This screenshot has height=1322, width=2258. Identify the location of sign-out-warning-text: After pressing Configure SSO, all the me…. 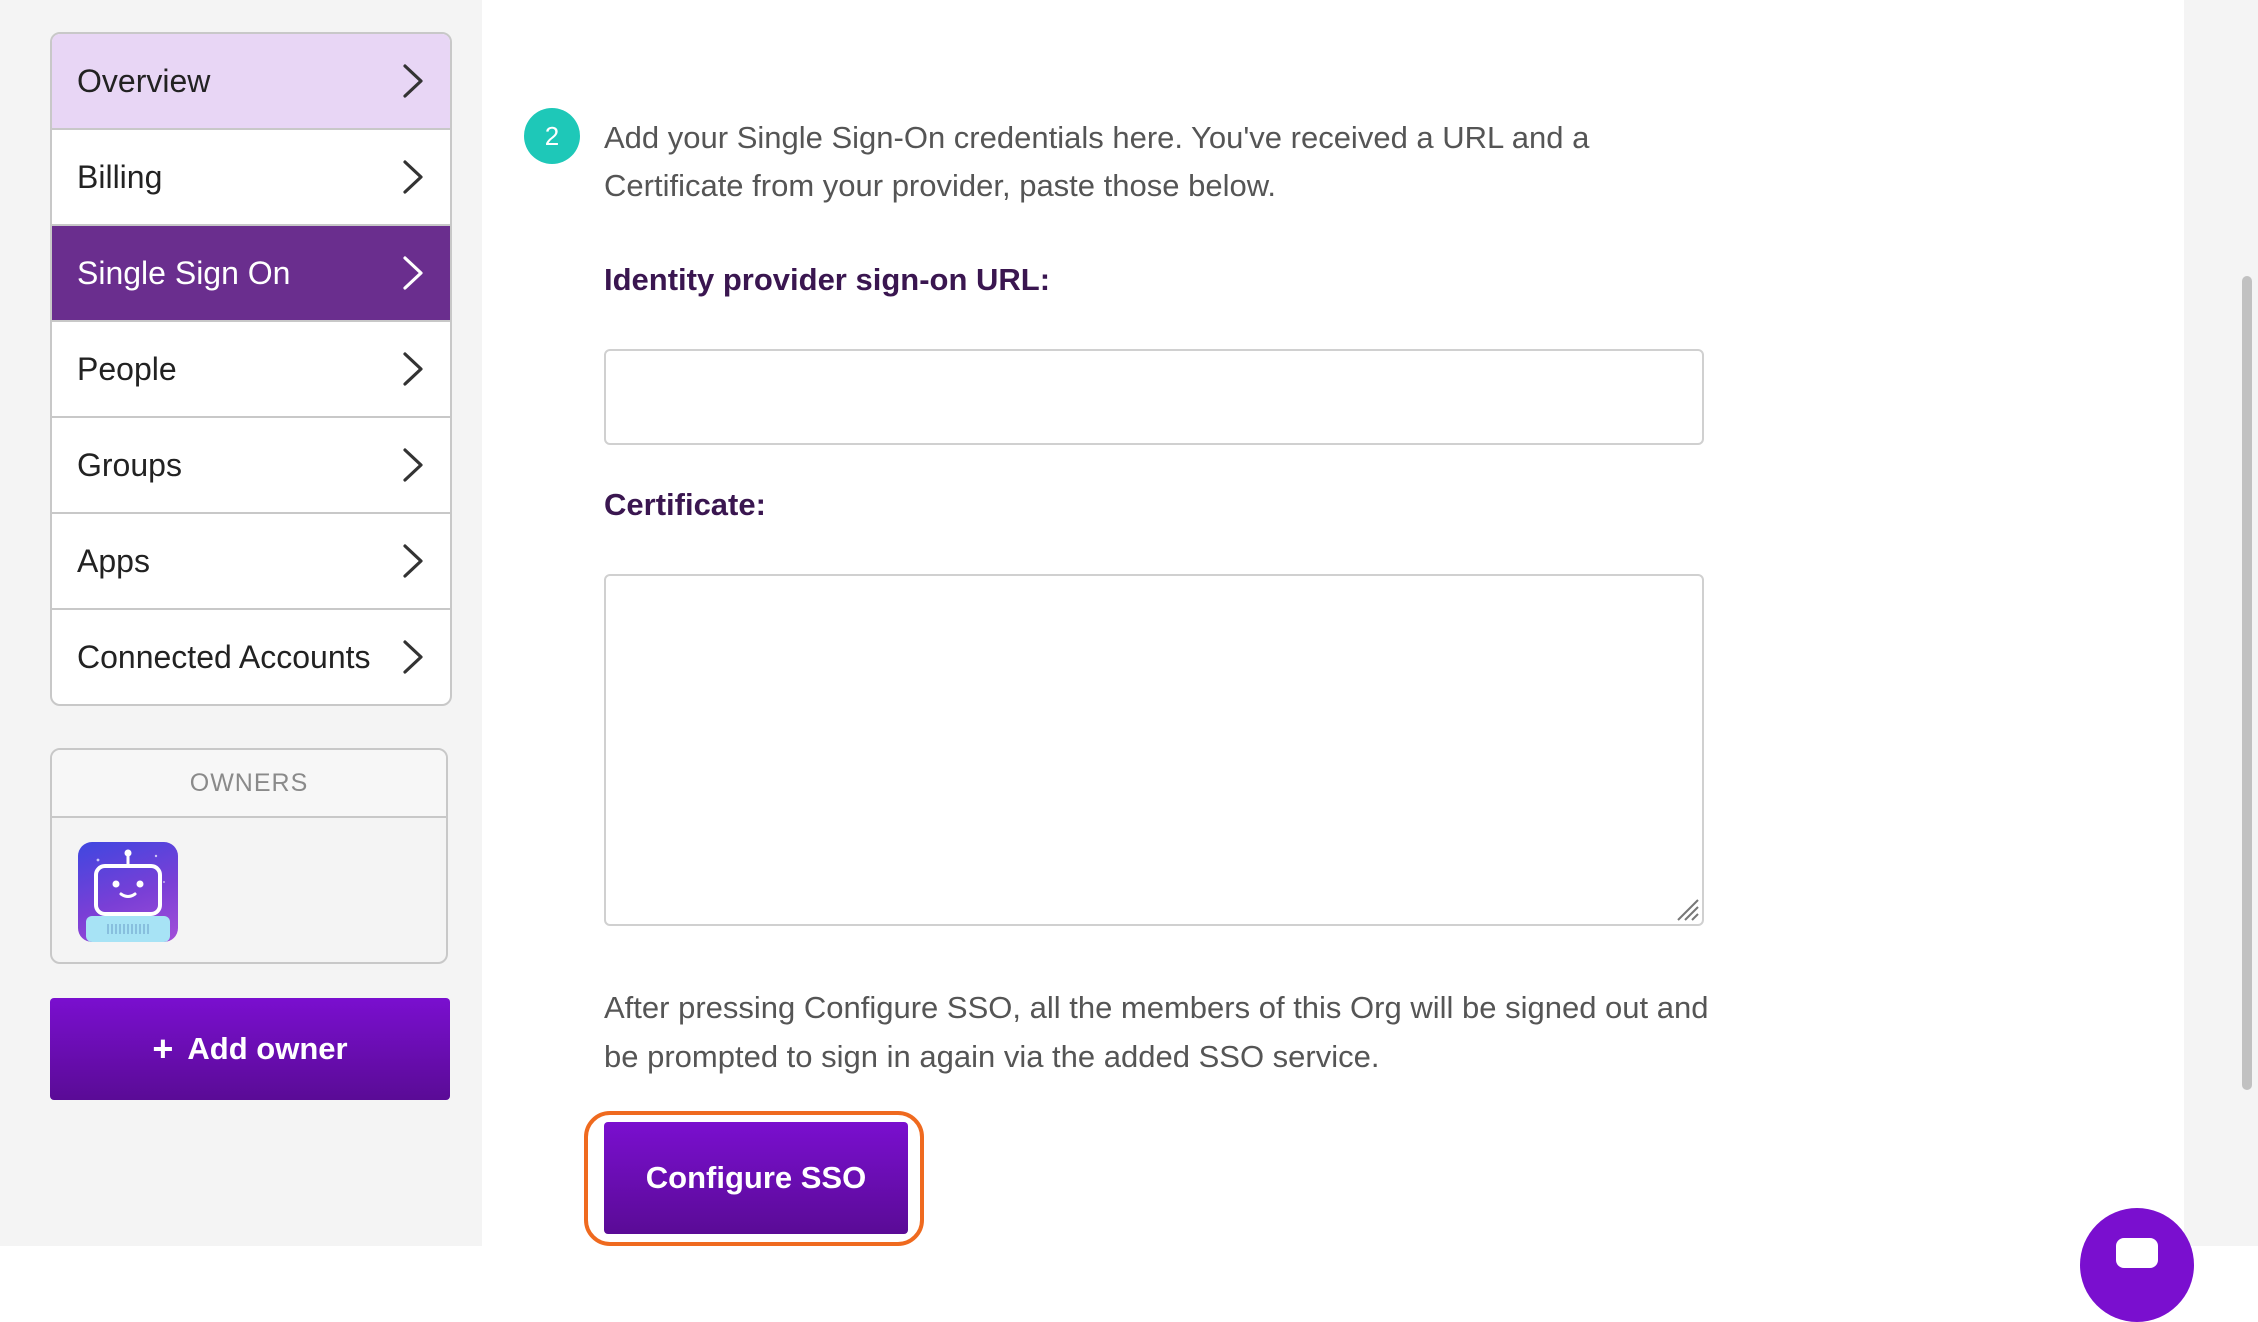
(1156, 1032).